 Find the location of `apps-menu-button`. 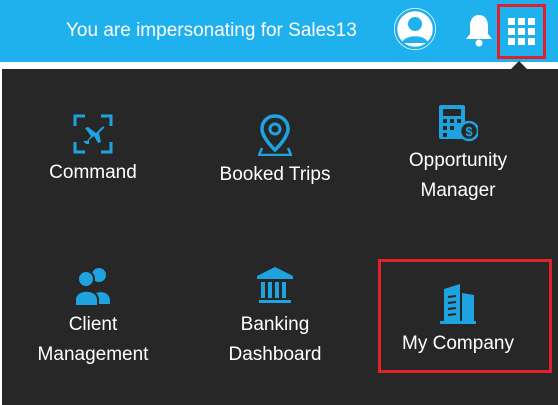

apps-menu-button is located at coordinates (521, 31).